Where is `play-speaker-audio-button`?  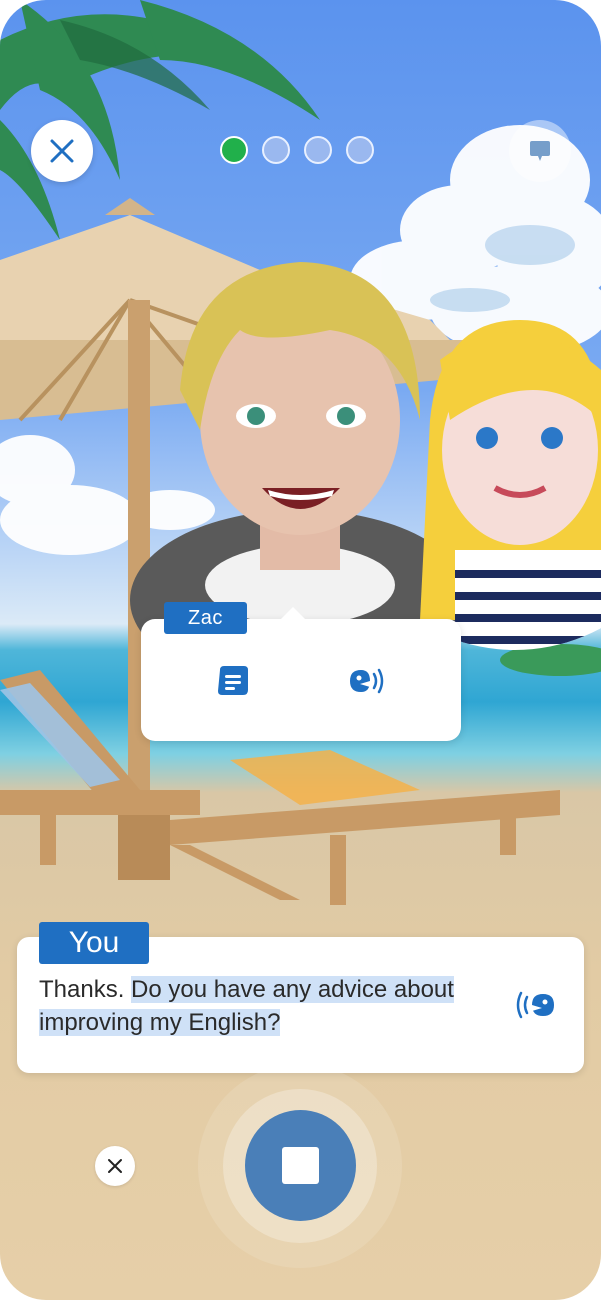
play-speaker-audio-button is located at coordinates (367, 681).